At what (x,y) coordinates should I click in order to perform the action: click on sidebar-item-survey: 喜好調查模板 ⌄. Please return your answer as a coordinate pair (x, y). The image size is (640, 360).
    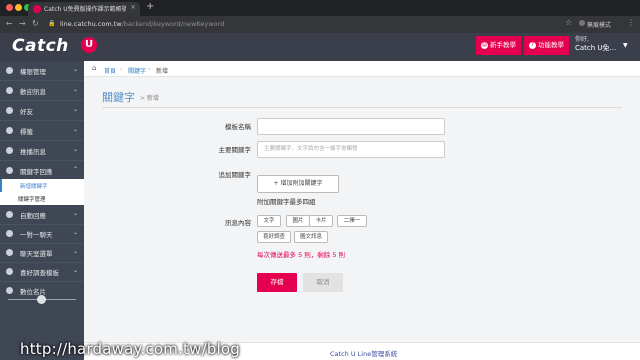
    Looking at the image, I should click on (42, 272).